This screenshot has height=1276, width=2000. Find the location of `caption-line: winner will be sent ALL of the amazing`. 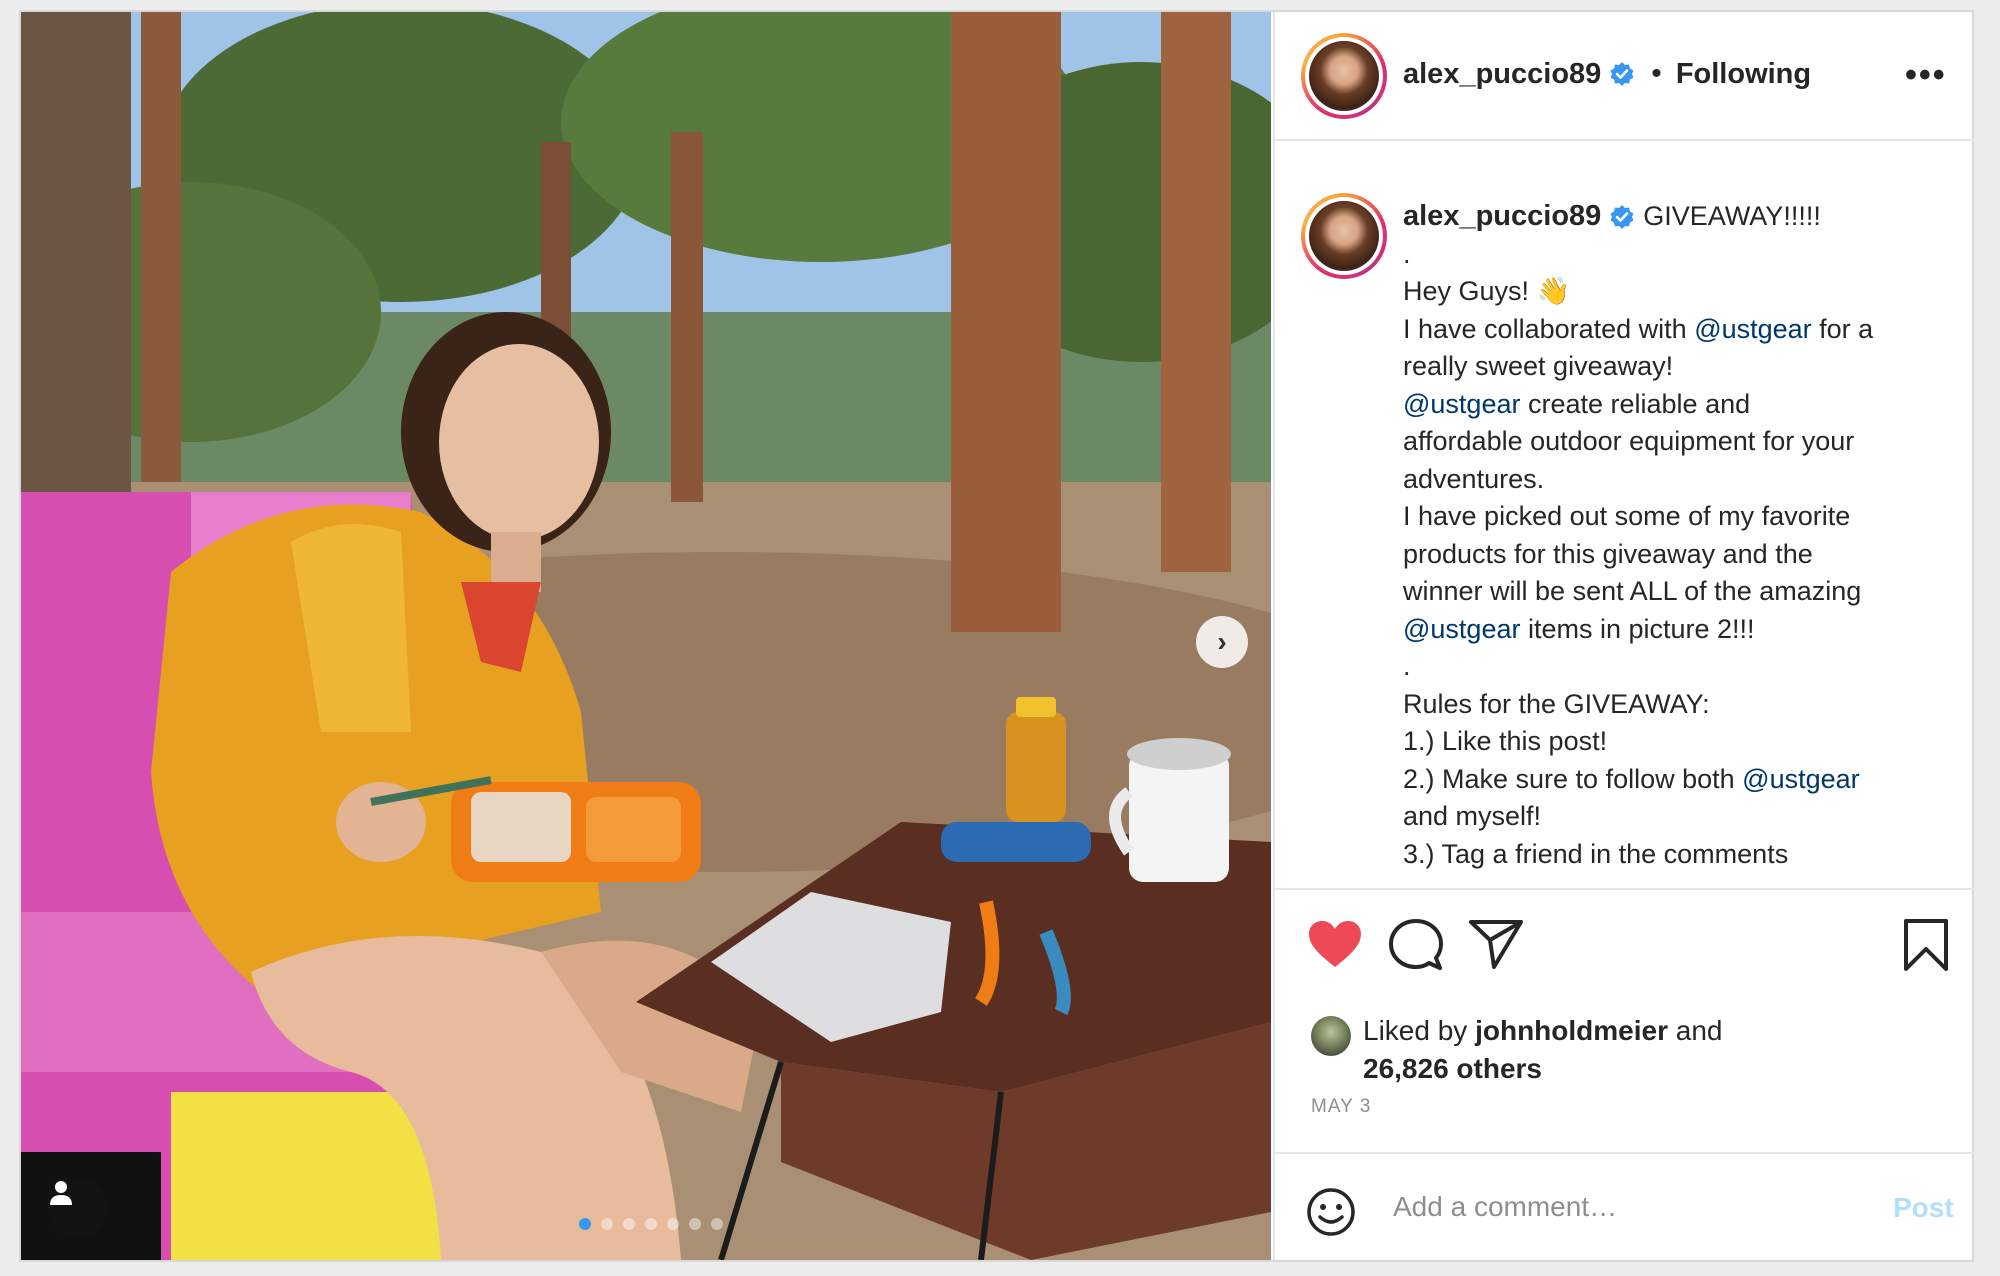

caption-line: winner will be sent ALL of the amazing is located at coordinates (1673, 592).